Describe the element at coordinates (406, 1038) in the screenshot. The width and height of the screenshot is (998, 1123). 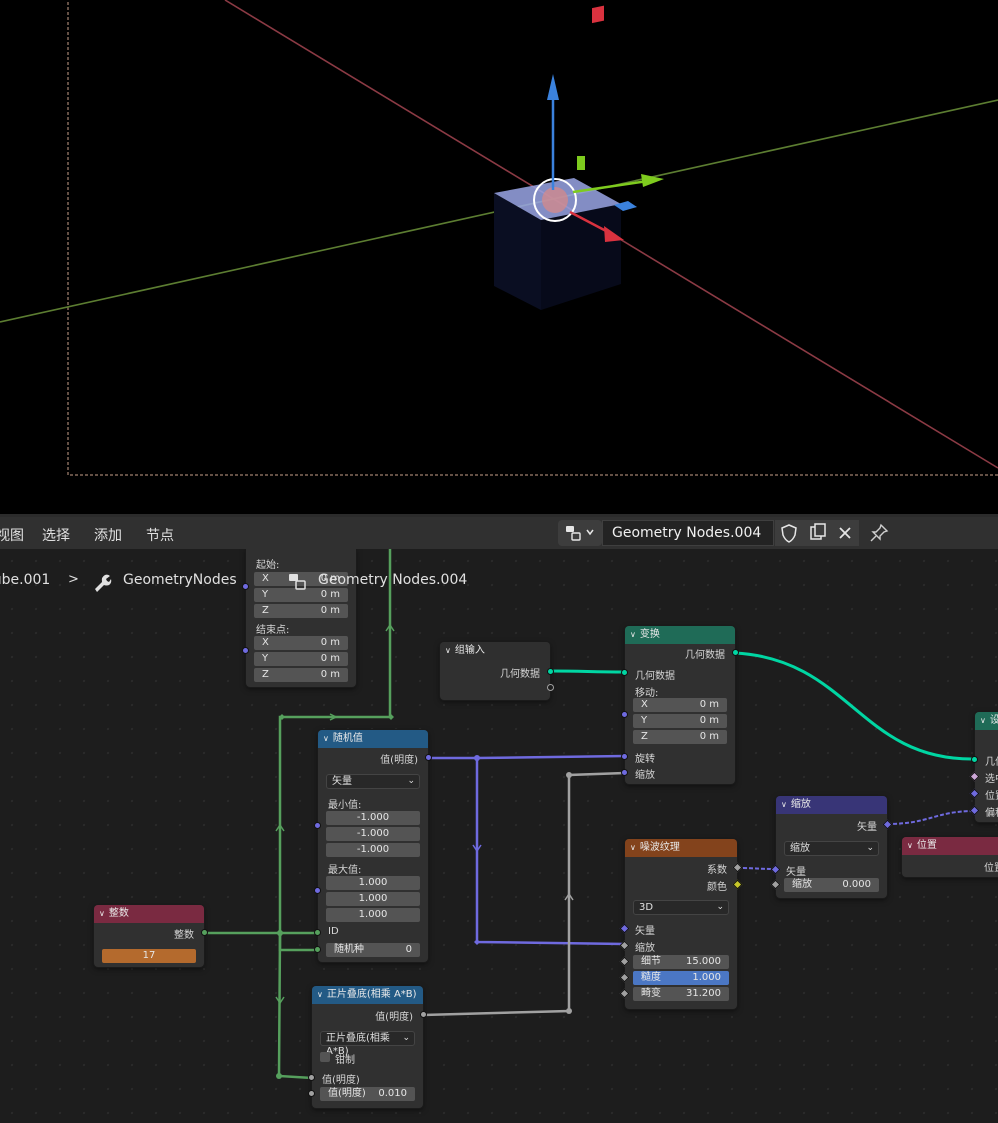
I see `chevron-down-icon: ⌄` at that location.